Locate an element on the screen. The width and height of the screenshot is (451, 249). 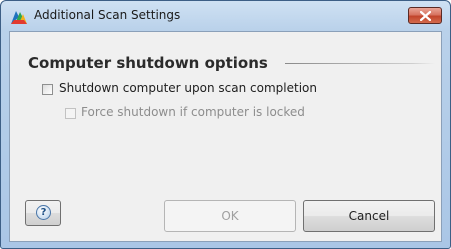
section-divider is located at coordinates (360, 63).